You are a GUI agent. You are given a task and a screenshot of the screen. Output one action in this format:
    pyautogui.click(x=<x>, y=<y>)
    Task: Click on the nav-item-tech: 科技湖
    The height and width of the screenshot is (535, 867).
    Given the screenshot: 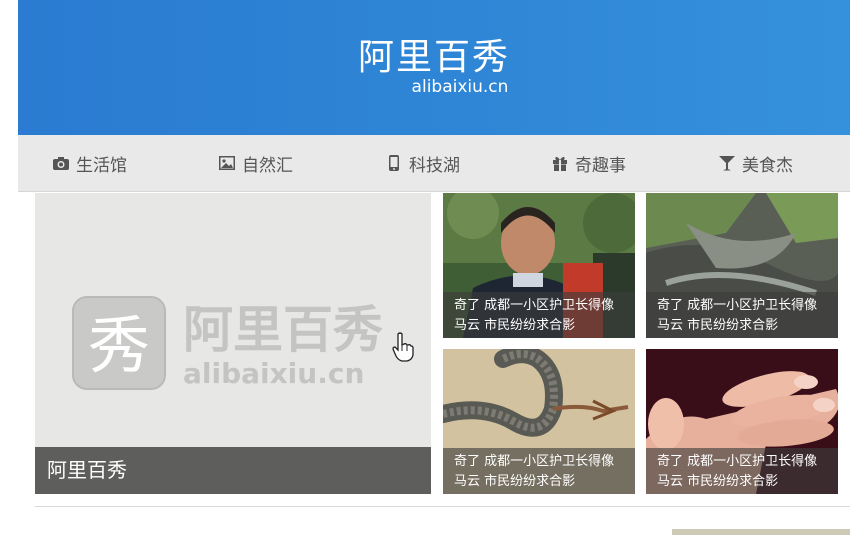 What is the action you would take?
    pyautogui.click(x=422, y=163)
    